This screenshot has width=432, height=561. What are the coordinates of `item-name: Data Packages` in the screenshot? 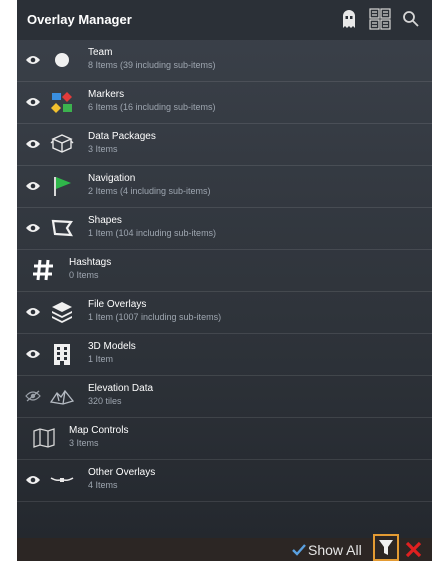 It's located at (122, 136).